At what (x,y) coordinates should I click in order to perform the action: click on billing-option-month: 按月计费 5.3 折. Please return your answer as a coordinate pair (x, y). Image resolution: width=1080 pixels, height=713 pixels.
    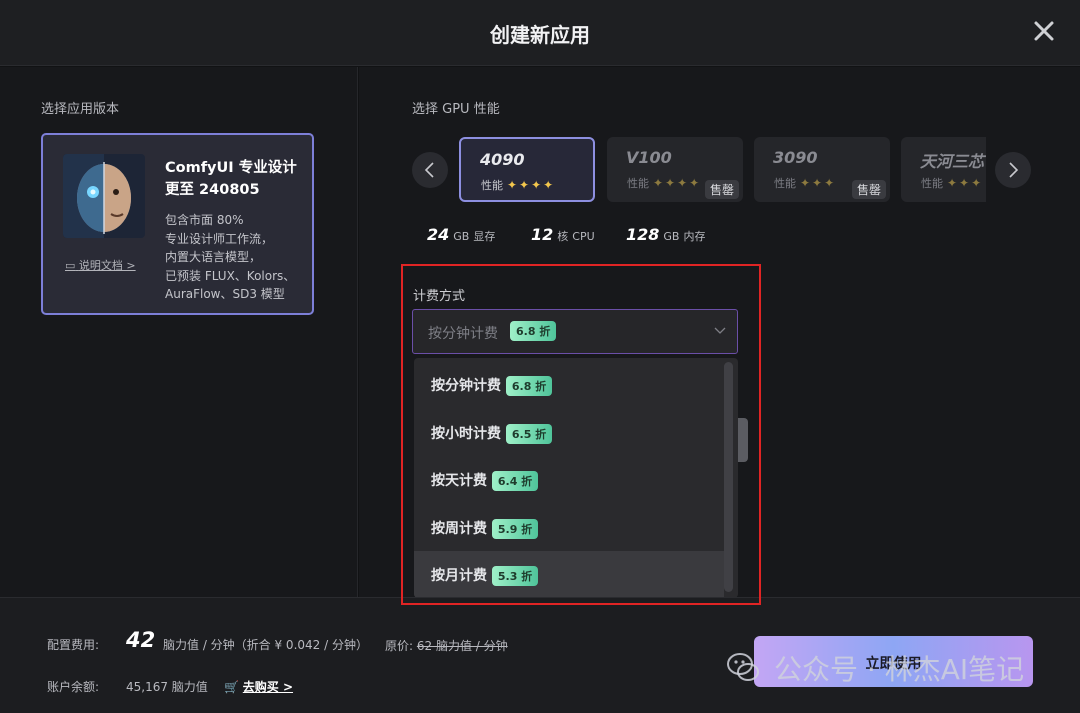
    Looking at the image, I should click on (569, 574).